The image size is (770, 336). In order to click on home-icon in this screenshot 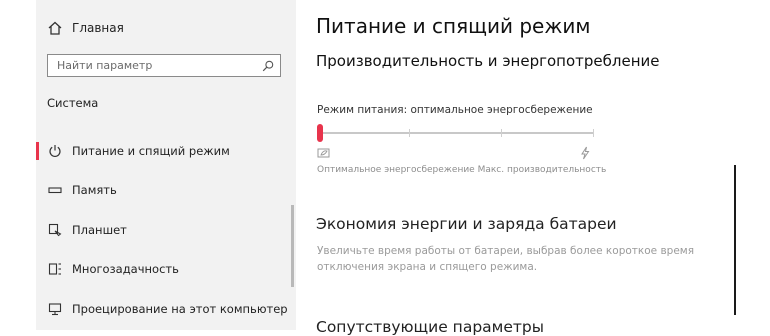, I will do `click(55, 28)`.